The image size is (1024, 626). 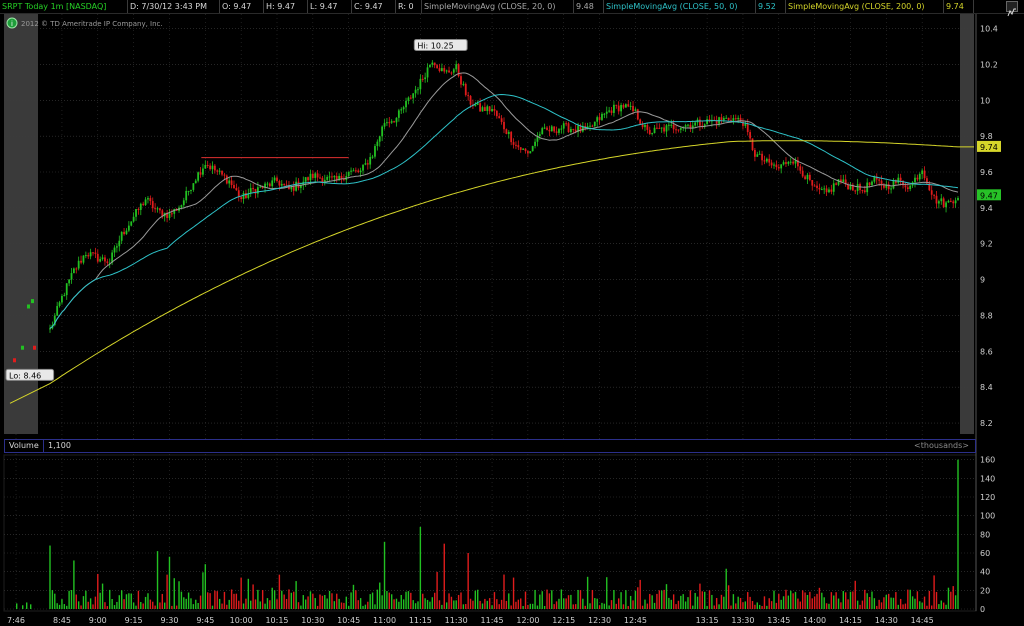 I want to click on time-tick-label: 12:15, so click(x=563, y=620).